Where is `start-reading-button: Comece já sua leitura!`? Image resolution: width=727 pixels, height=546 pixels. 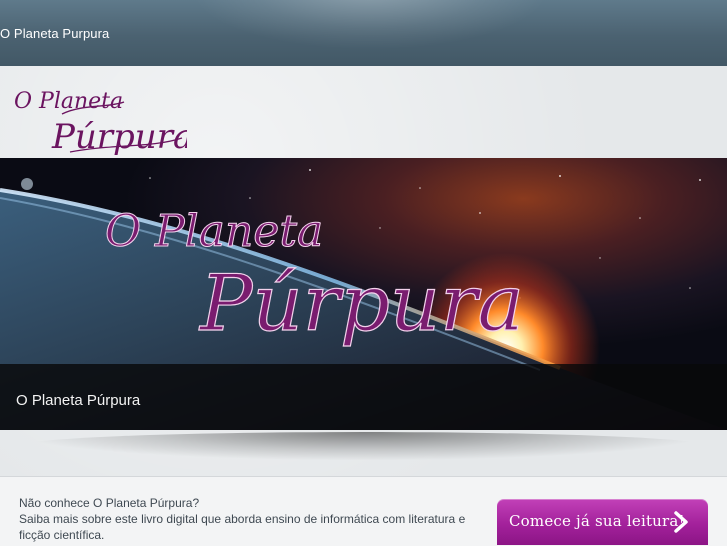 start-reading-button: Comece já sua leitura! is located at coordinates (602, 522).